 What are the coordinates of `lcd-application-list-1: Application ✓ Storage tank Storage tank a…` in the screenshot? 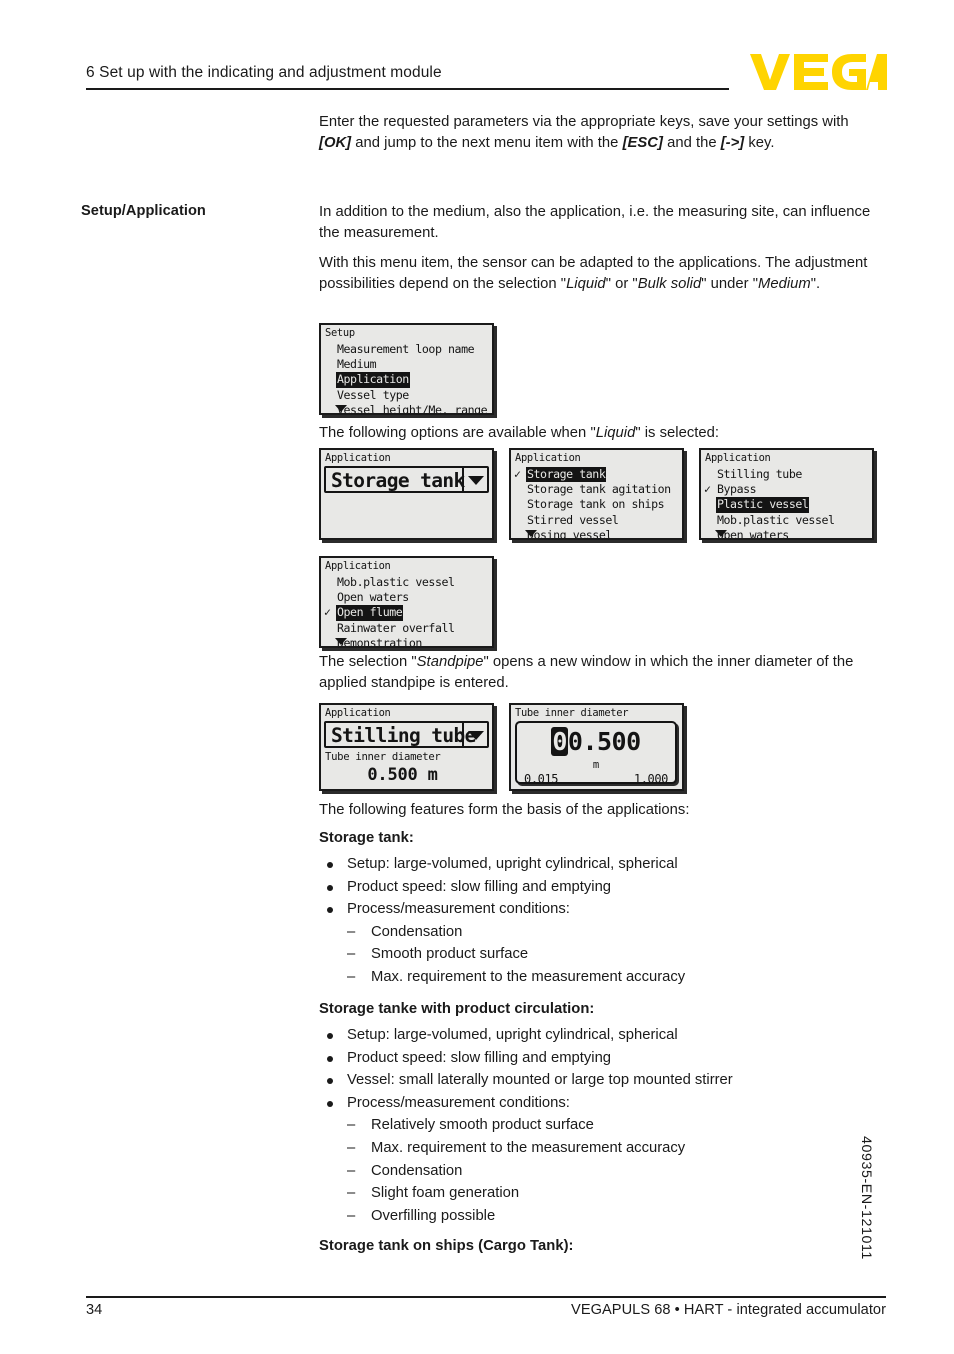 It's located at (596, 494).